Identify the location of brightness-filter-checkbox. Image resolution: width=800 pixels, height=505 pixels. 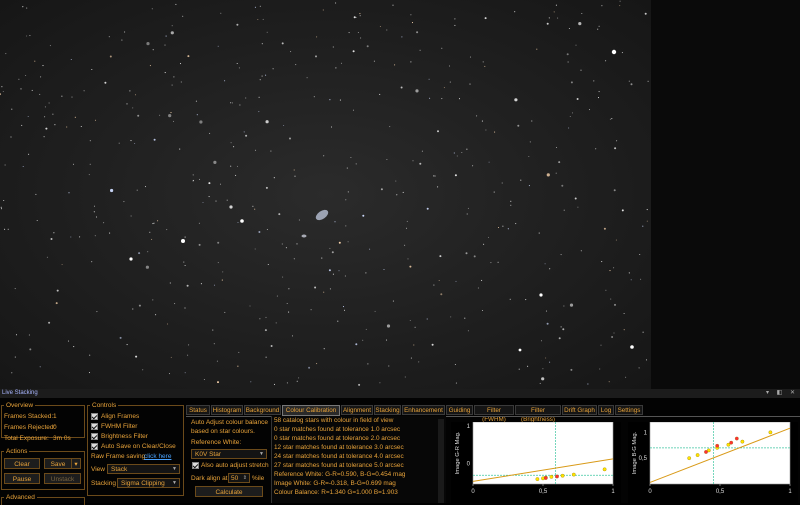
(94, 436).